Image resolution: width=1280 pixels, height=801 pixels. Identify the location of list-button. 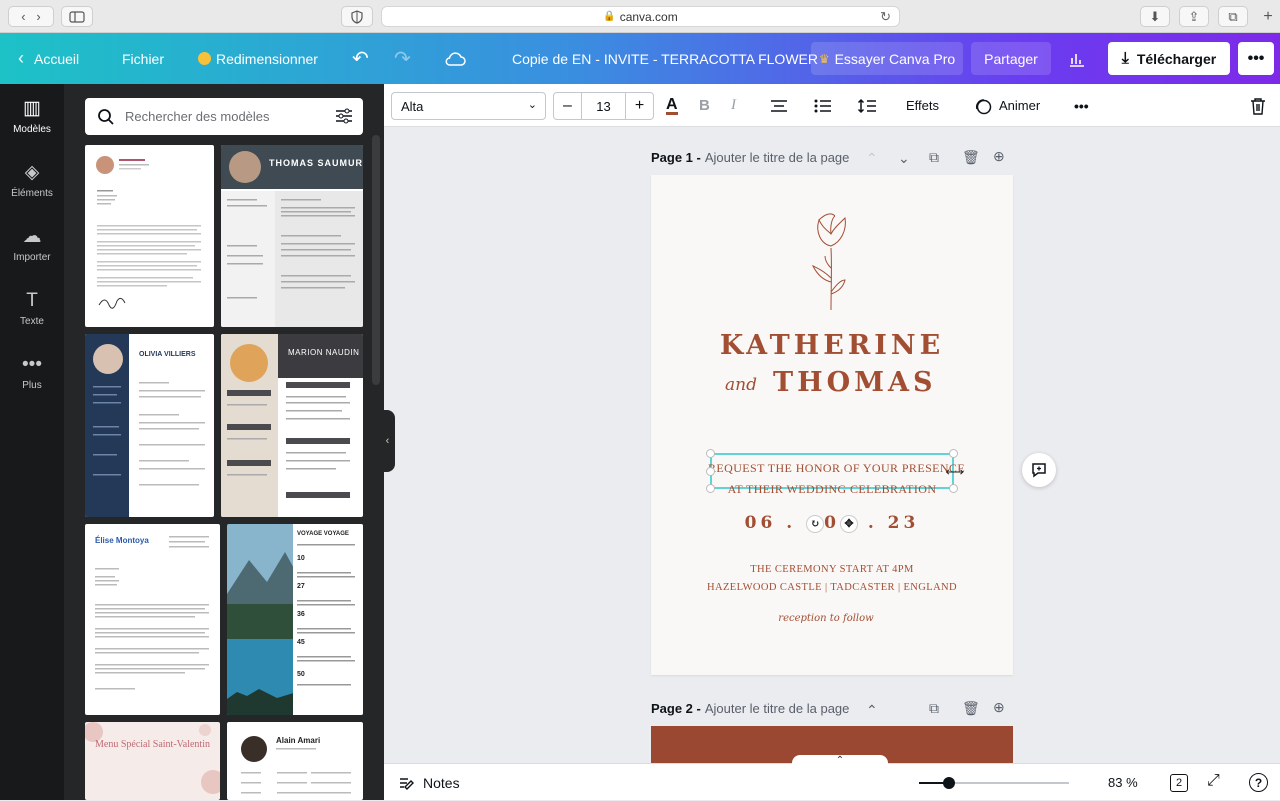
(823, 105).